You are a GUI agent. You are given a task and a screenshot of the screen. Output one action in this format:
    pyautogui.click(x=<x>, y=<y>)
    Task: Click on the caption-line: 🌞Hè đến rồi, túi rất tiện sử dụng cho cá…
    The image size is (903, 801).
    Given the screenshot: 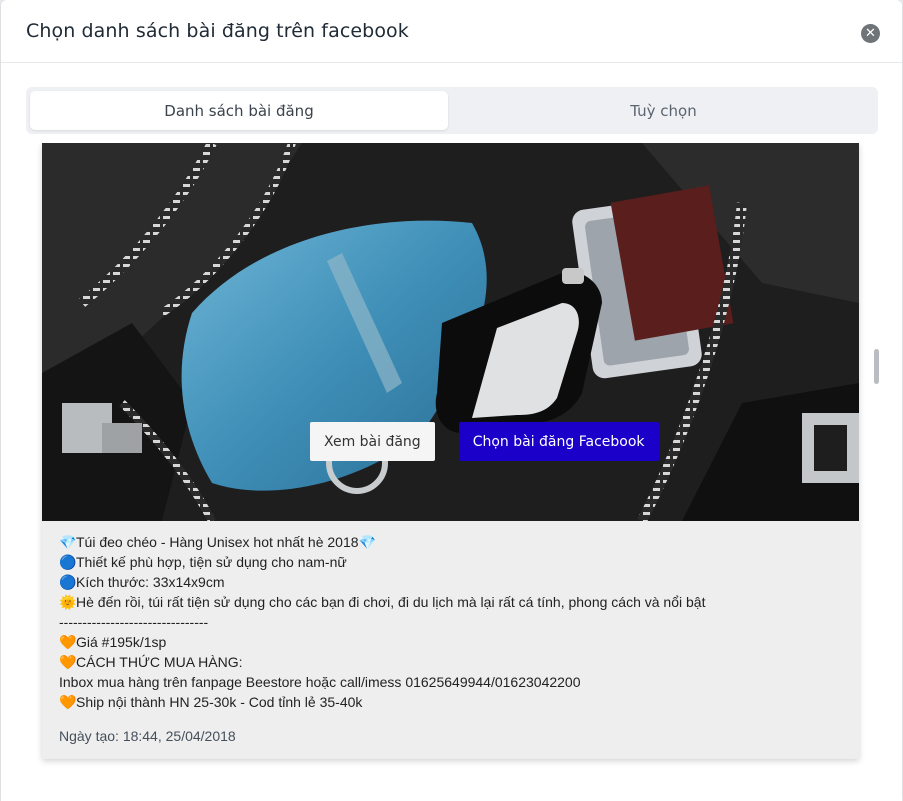 What is the action you would take?
    pyautogui.click(x=382, y=602)
    